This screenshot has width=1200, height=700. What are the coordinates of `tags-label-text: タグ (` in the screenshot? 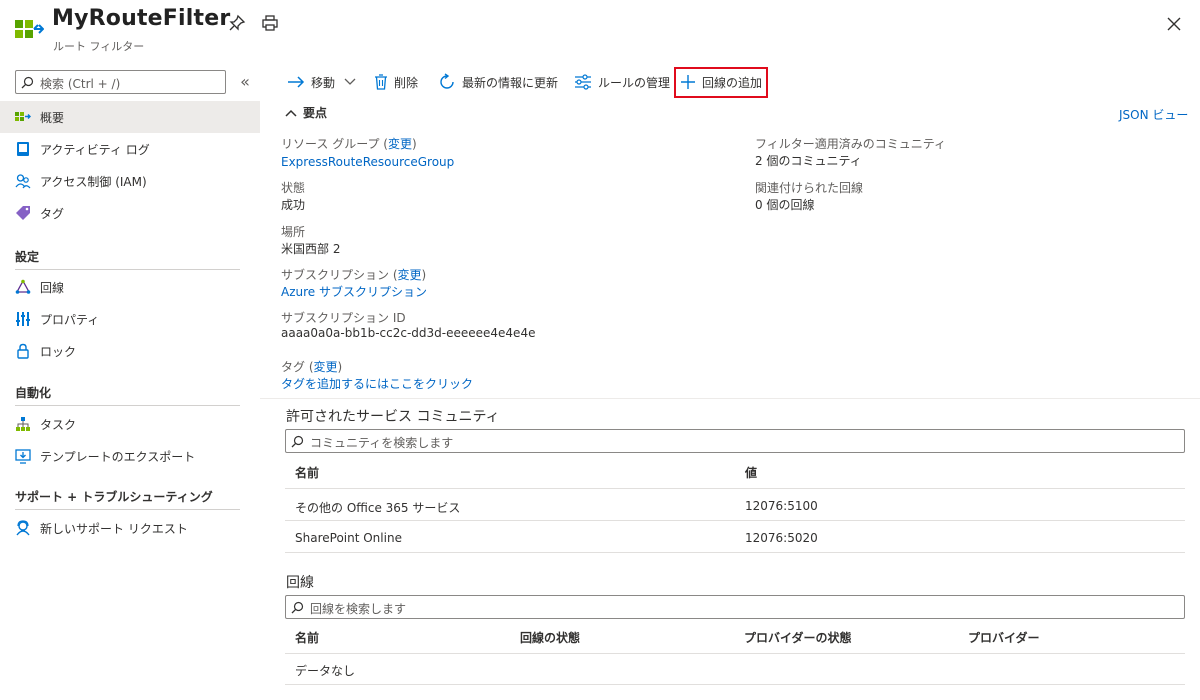 It's located at (297, 367).